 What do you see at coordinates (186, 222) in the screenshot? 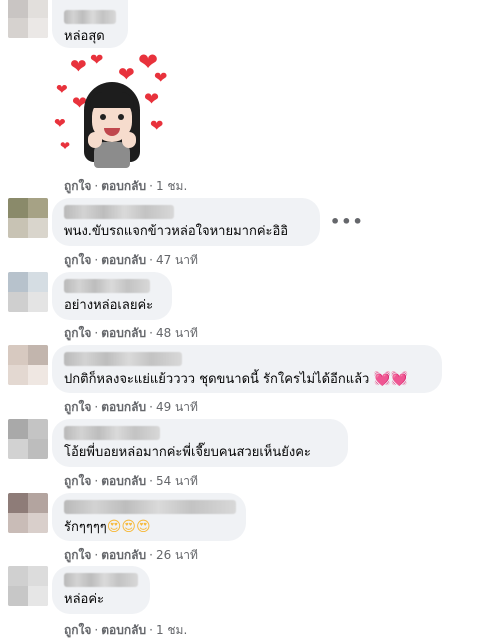
I see `comment-bubble: พนง.ขับรถแจกข้าวหล่อใจหายมากค่ะอิอิ` at bounding box center [186, 222].